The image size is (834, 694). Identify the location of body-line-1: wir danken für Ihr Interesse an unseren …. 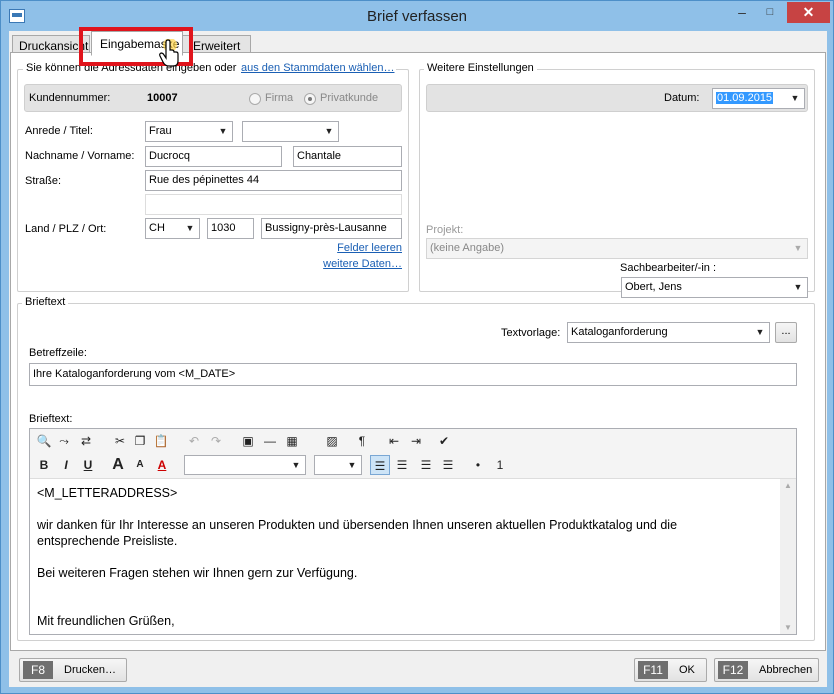
(357, 525).